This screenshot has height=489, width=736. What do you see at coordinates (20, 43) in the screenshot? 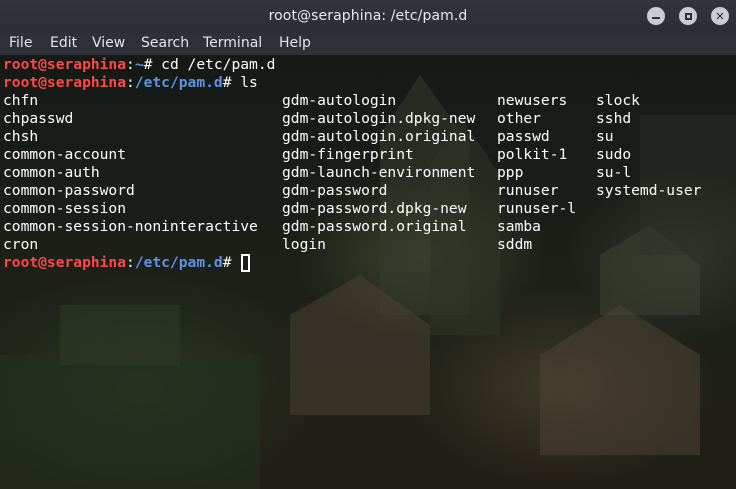
I see `menu-file: File` at bounding box center [20, 43].